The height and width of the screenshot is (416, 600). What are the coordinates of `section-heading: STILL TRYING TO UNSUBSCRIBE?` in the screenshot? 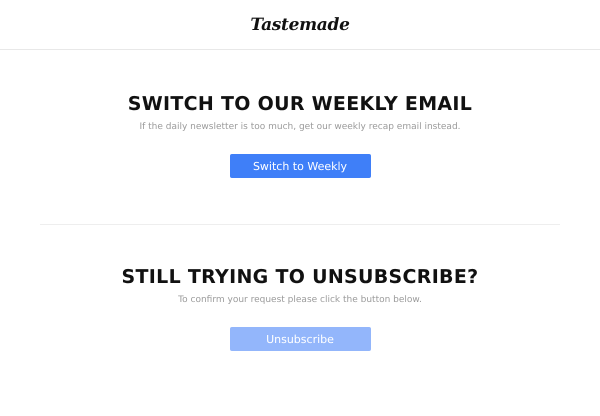 It's located at (300, 277).